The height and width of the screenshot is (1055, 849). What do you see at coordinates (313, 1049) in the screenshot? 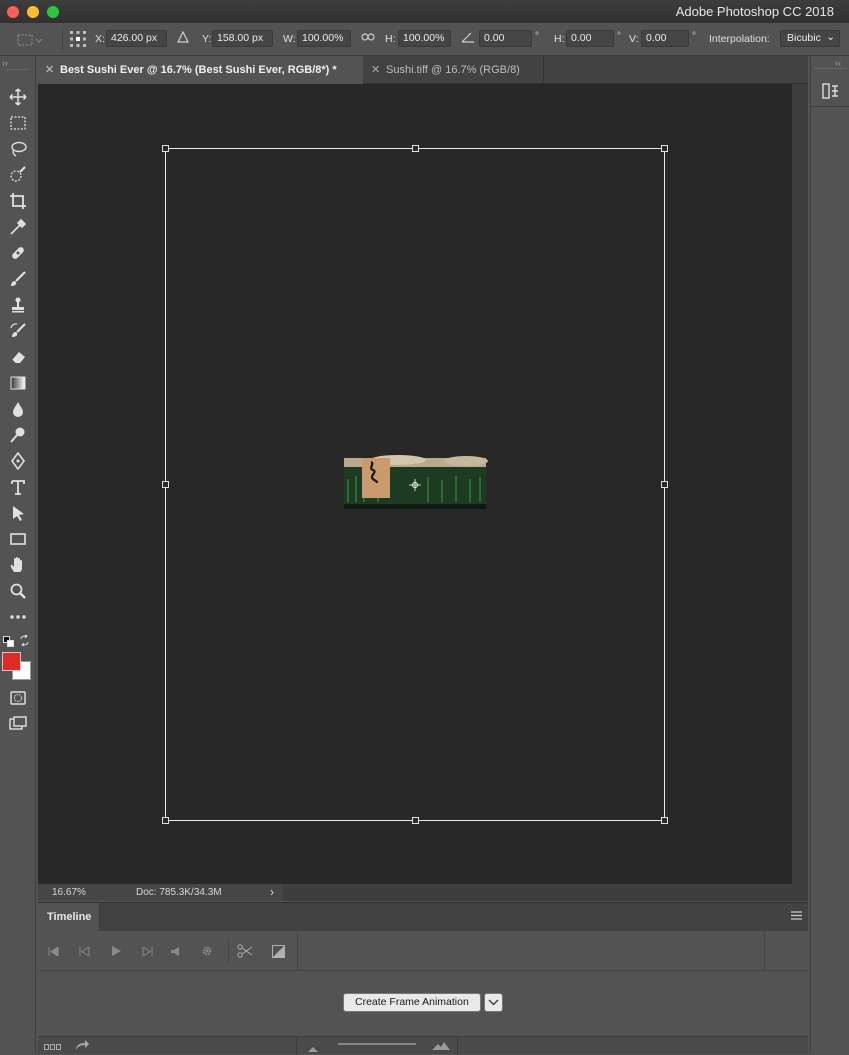
I see `zoom-out-timeline-icon` at bounding box center [313, 1049].